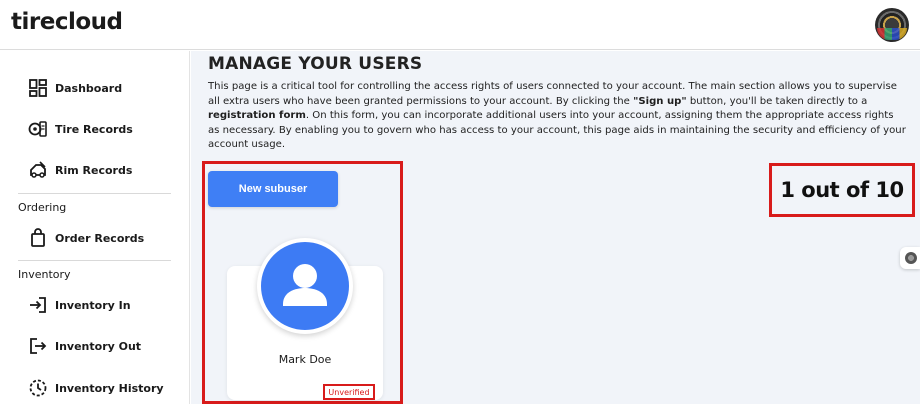  Describe the element at coordinates (38, 305) in the screenshot. I see `sign-in-icon` at that location.